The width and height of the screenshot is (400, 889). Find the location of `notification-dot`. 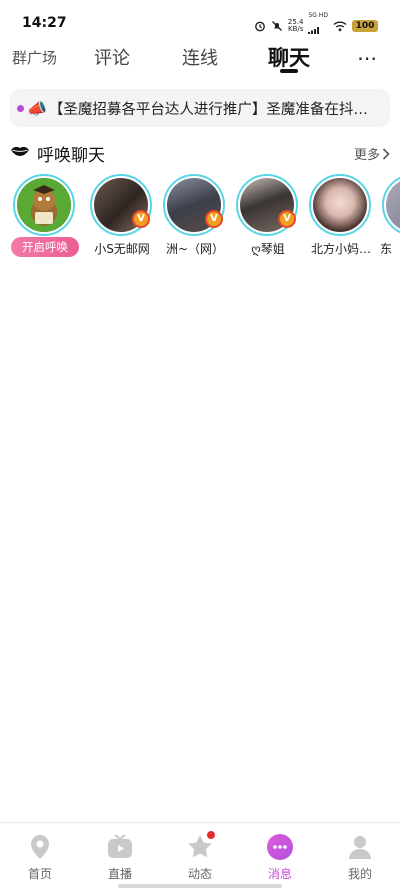

notification-dot is located at coordinates (211, 835).